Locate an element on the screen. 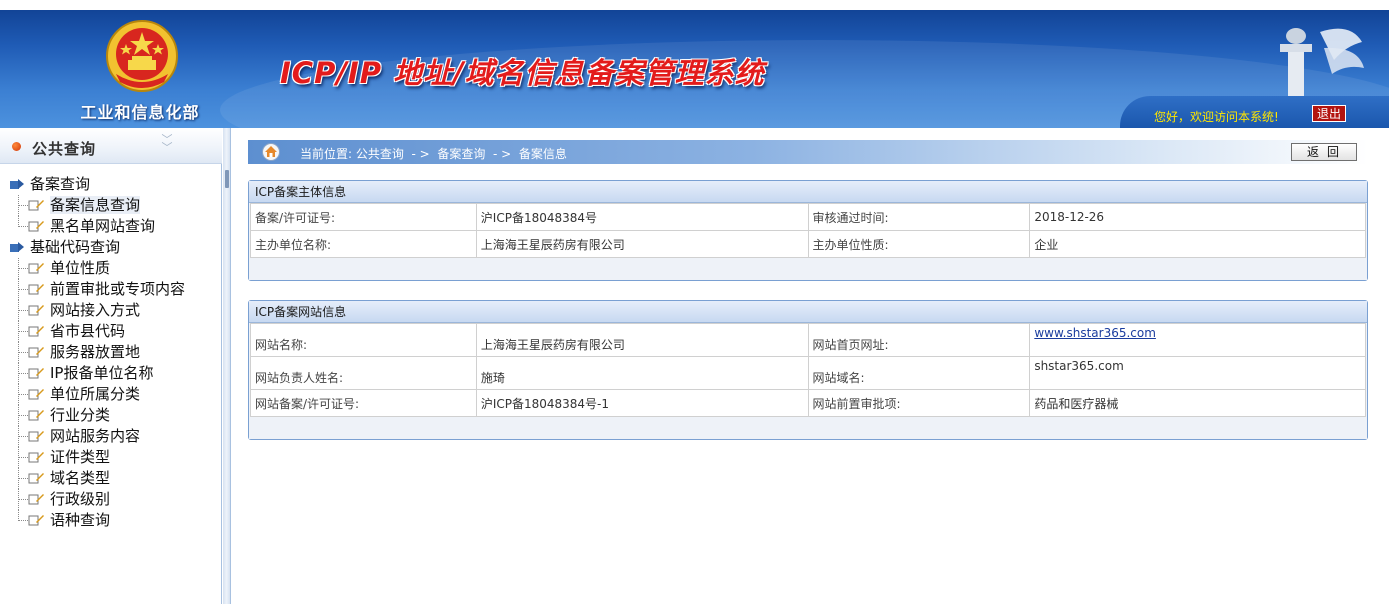 The width and height of the screenshot is (1389, 604). sidebar-header: 公共查询 ﹀ ﹀ is located at coordinates (111, 146).